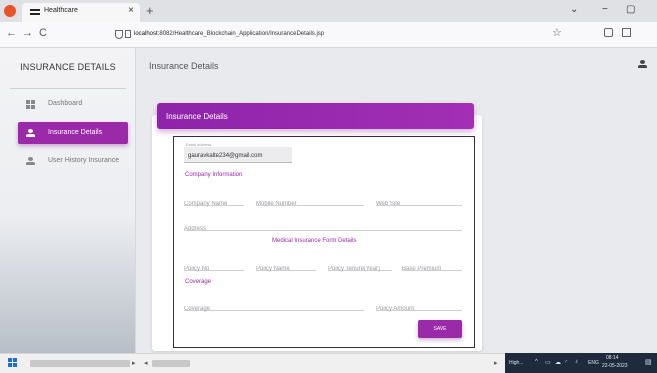 This screenshot has width=657, height=373. Describe the element at coordinates (630, 9) in the screenshot. I see `maximize-icon: ▢` at that location.